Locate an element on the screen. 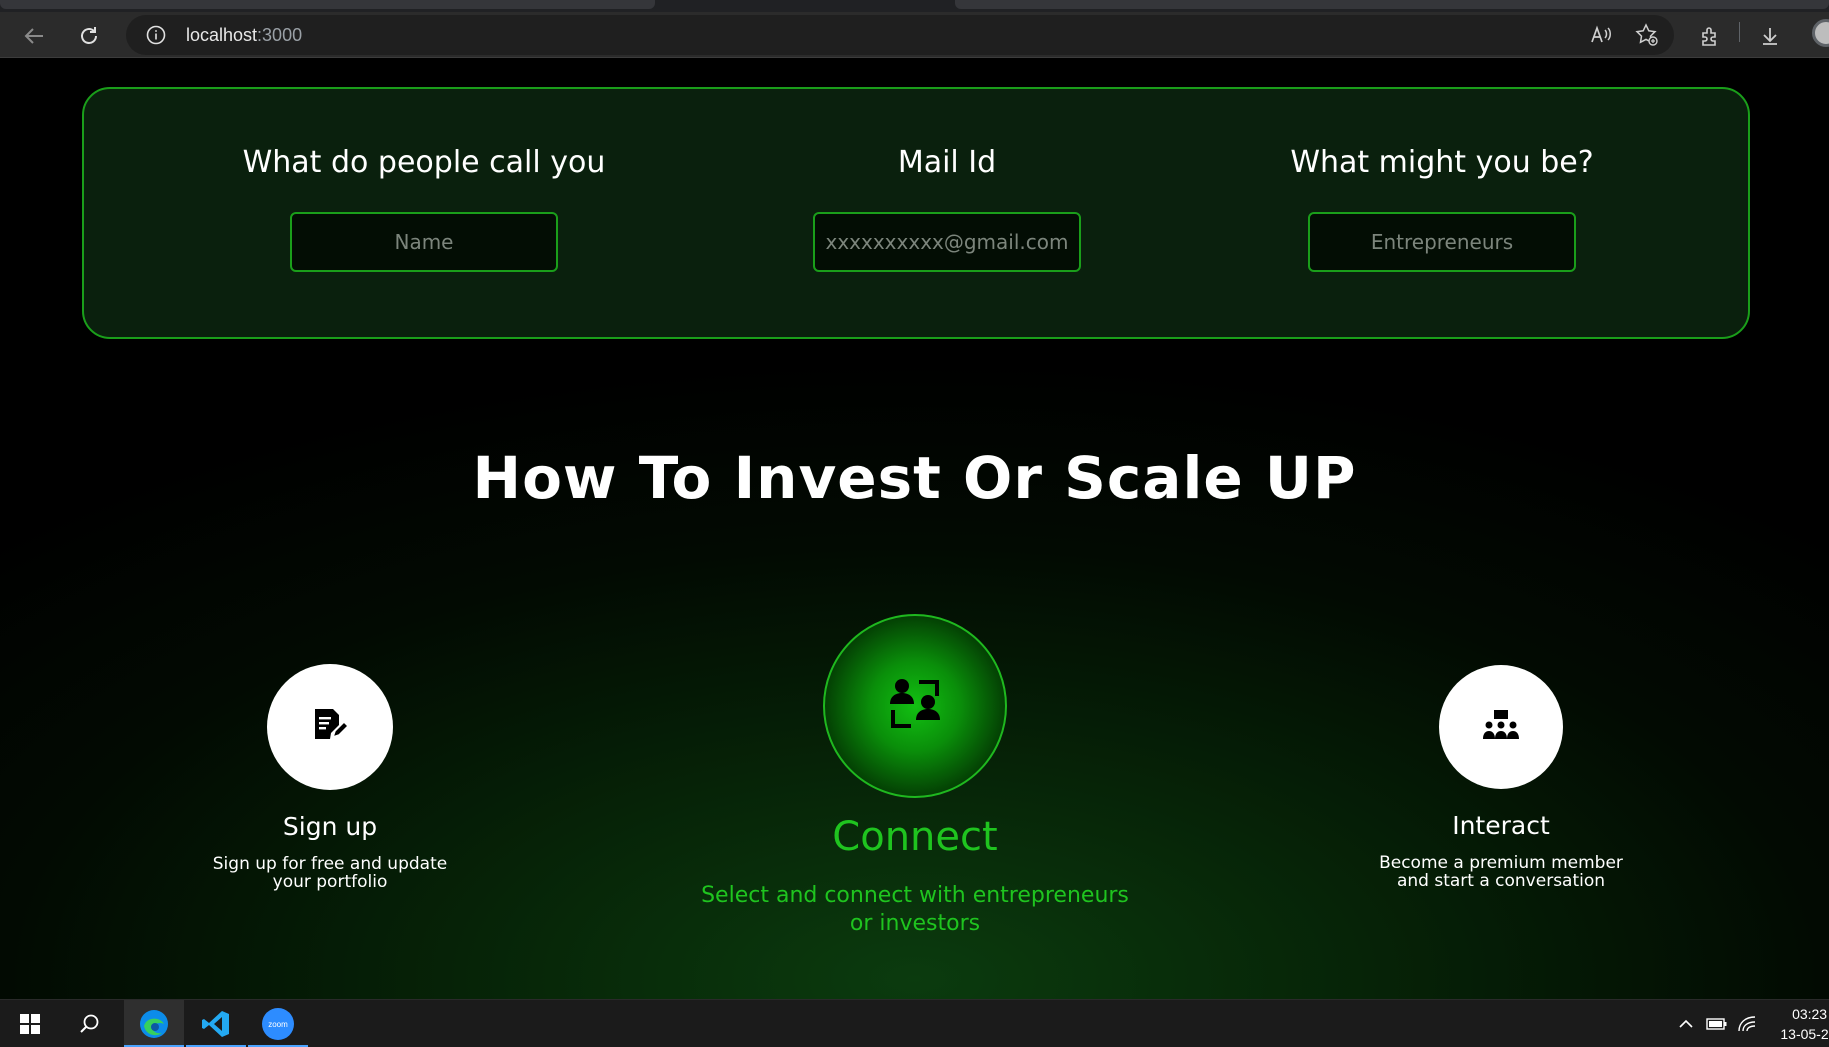  mail-field-group: Mail Id is located at coordinates (947, 180).